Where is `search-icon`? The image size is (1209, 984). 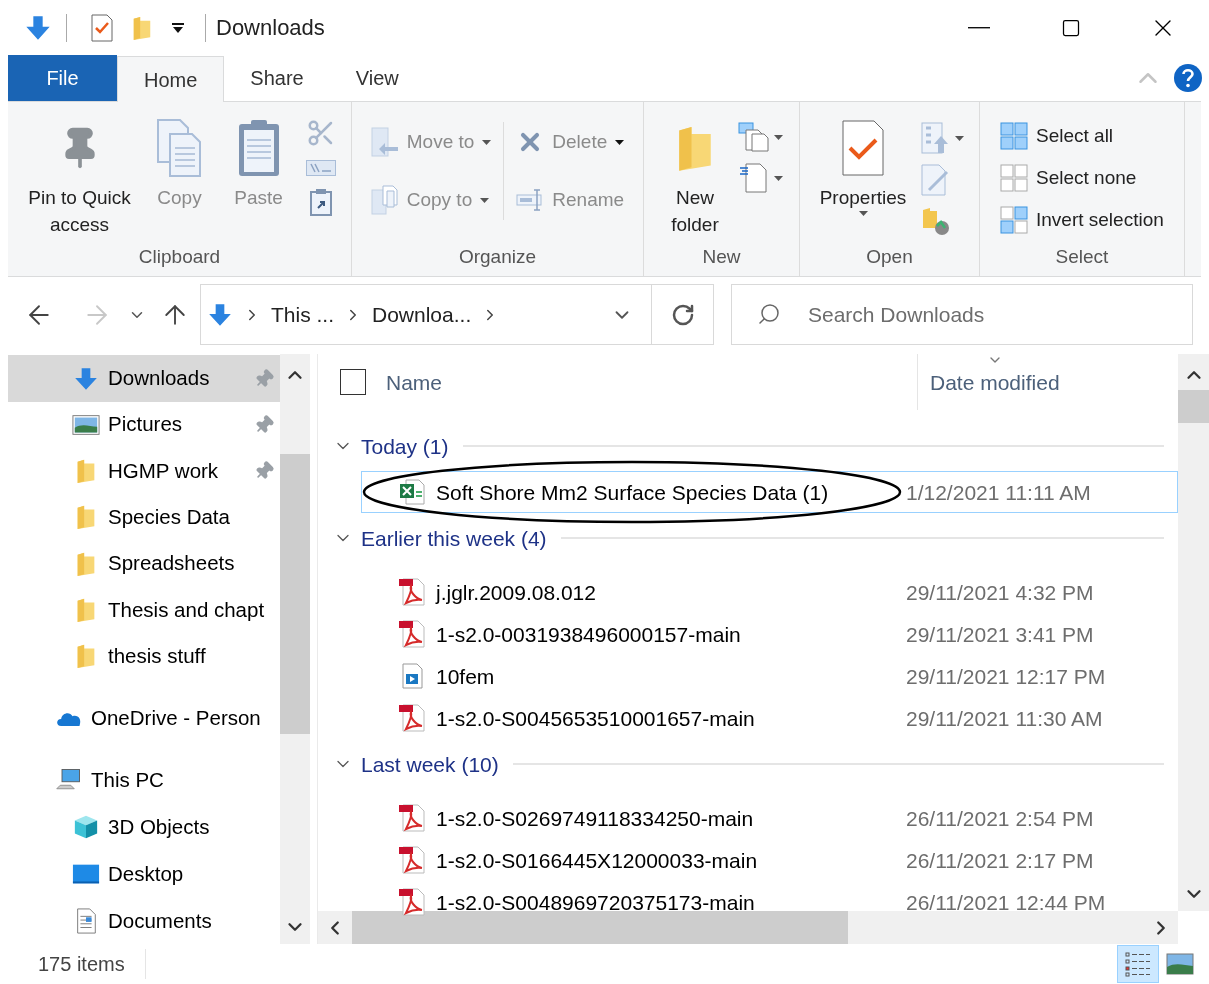
search-icon is located at coordinates (769, 314).